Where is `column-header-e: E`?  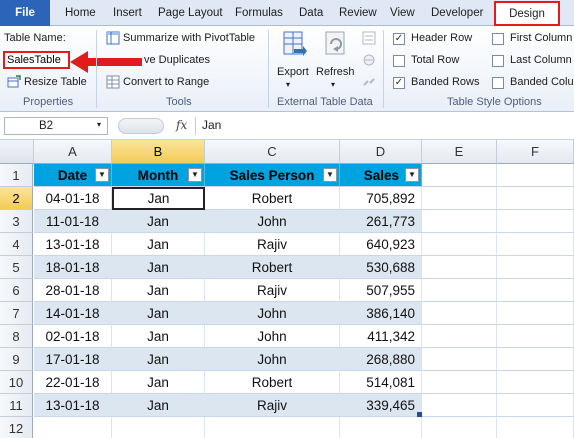
column-header-e: E is located at coordinates (459, 152).